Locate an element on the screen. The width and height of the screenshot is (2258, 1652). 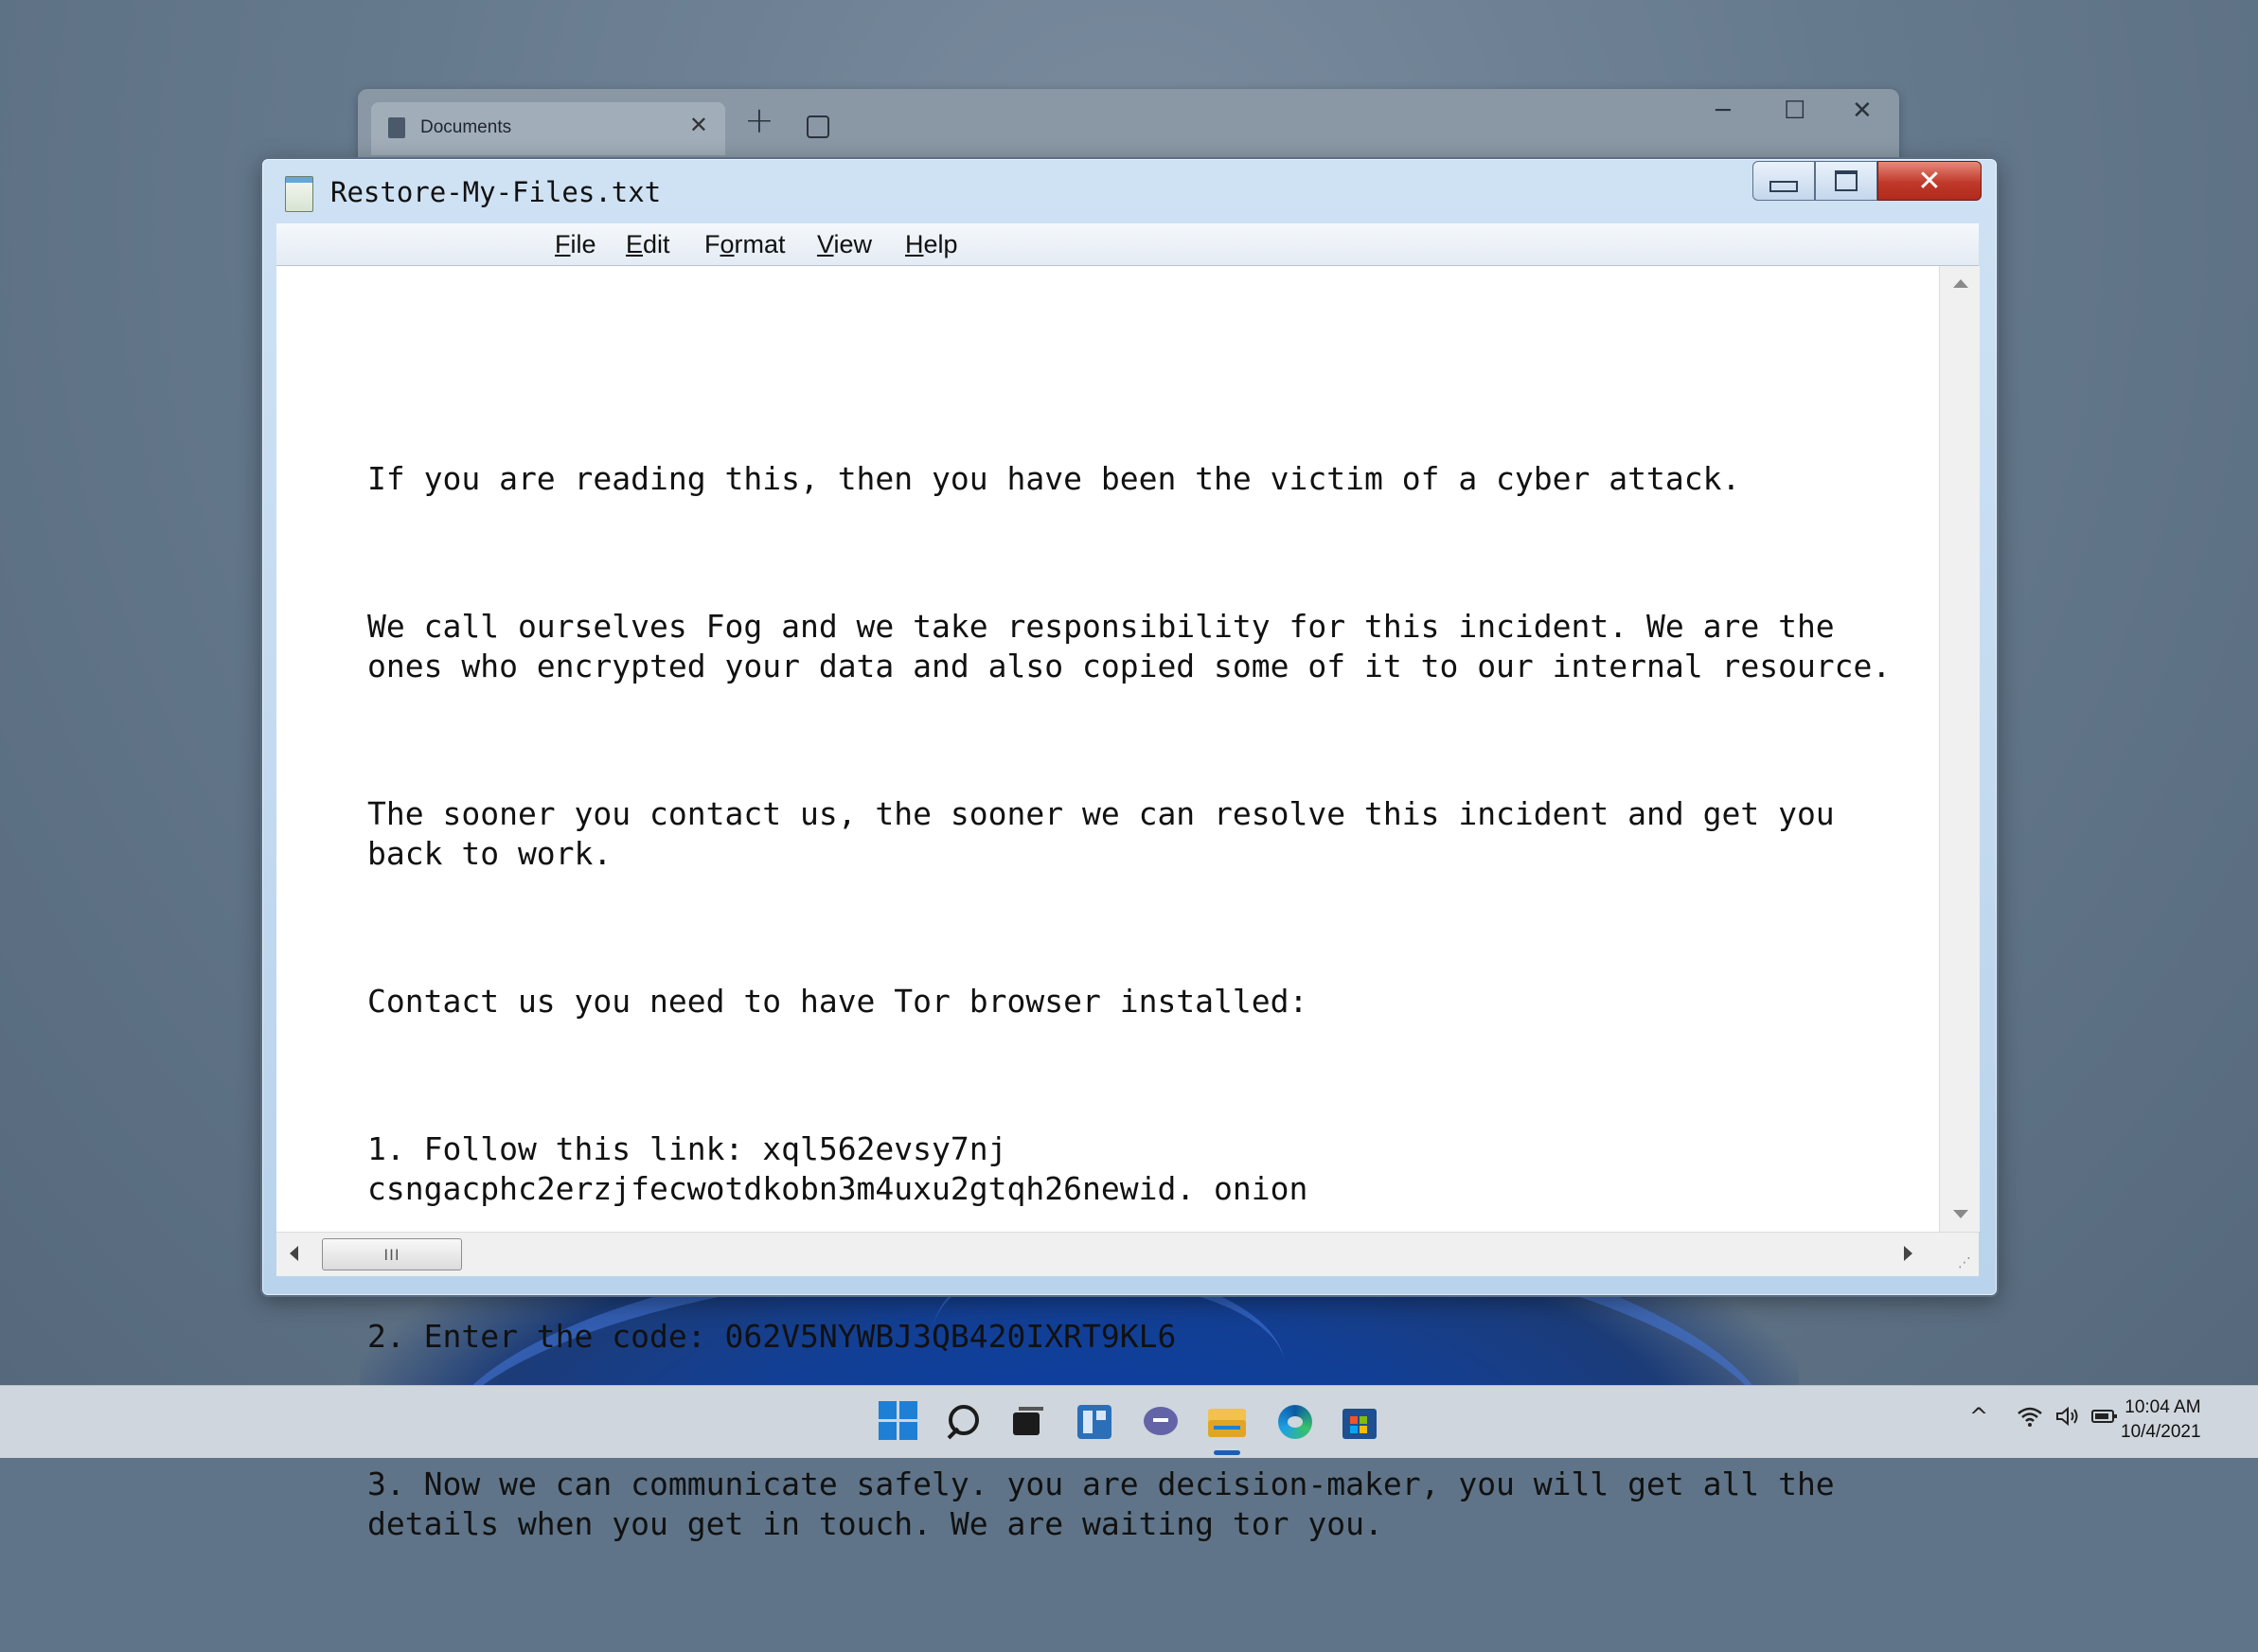
battery-icon is located at coordinates (2104, 1419).